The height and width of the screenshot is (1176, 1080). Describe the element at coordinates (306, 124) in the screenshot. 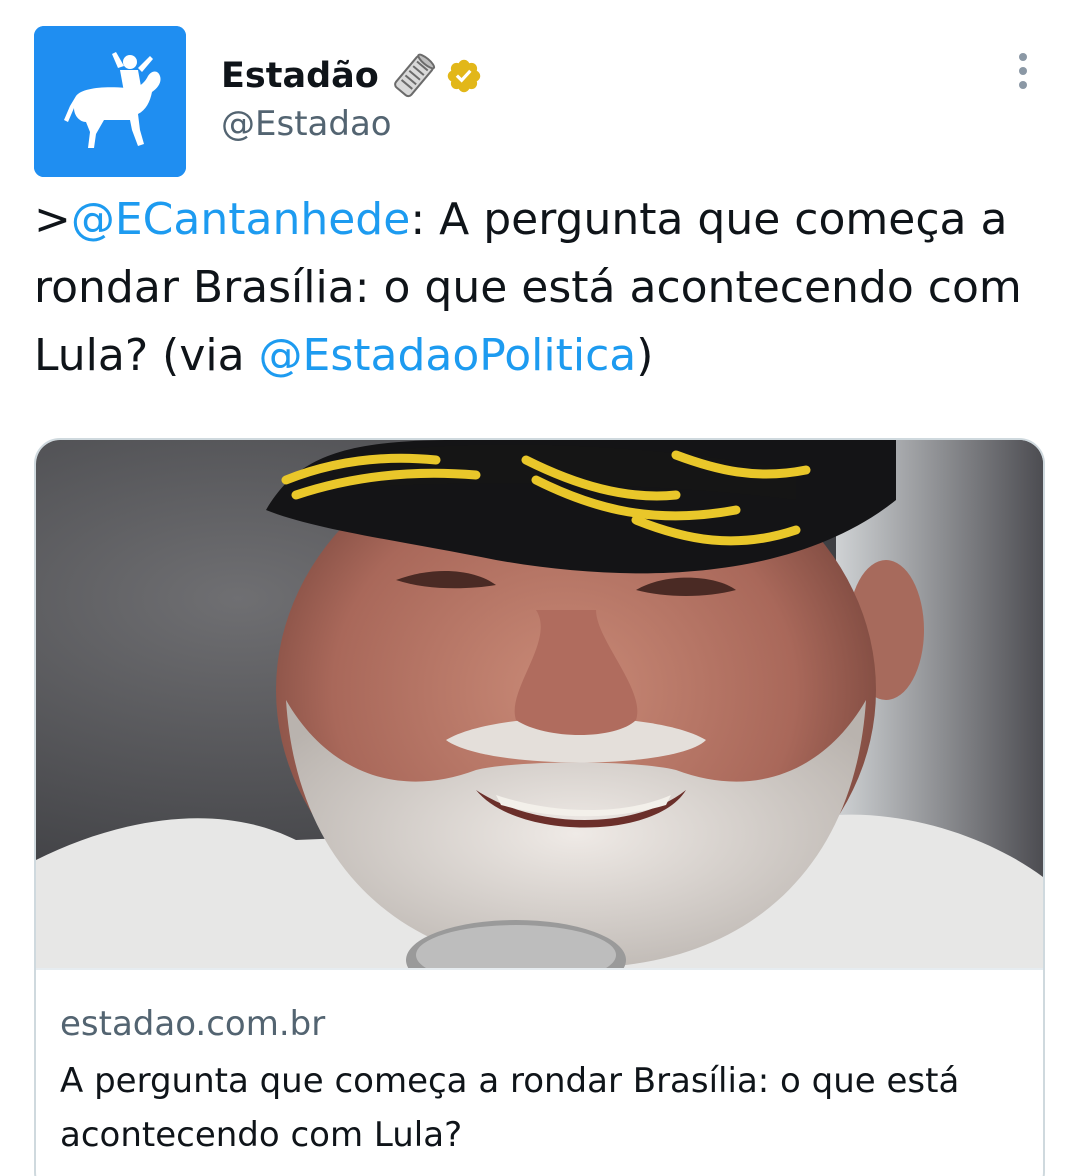

I see `author-handle: @Estadao` at that location.